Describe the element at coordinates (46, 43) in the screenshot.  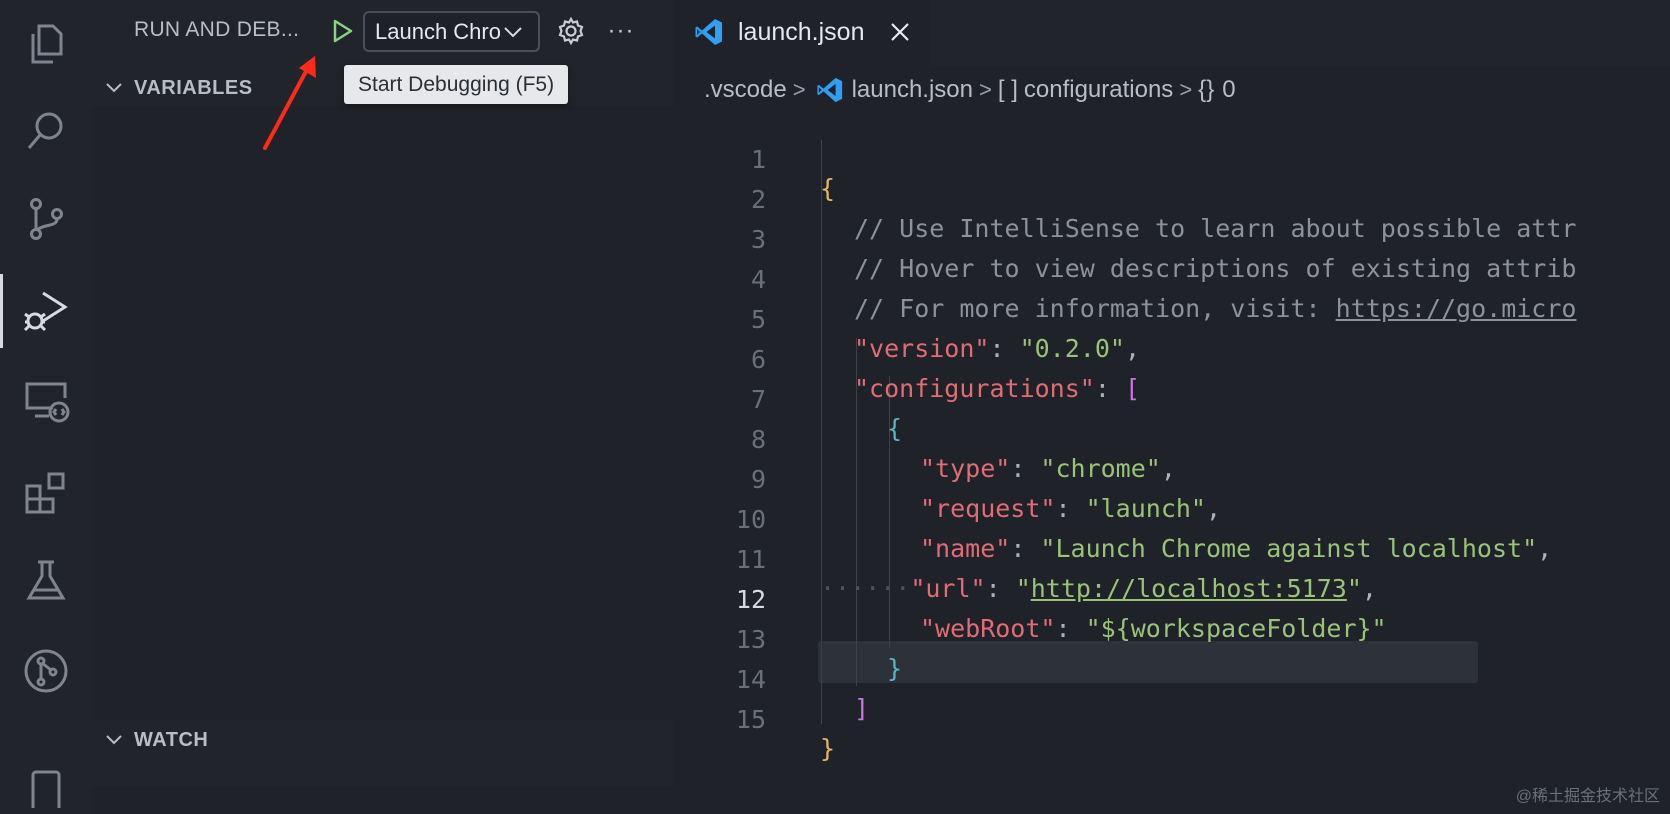
I see `explorer-icon` at that location.